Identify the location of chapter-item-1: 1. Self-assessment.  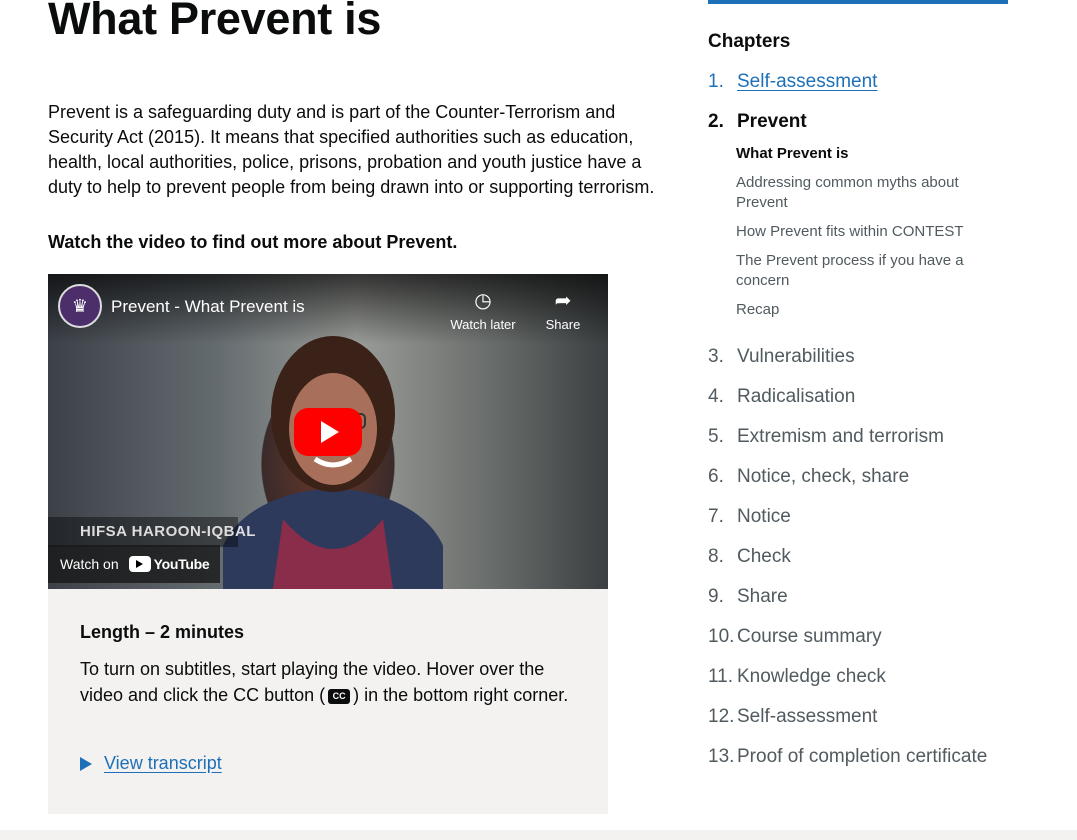
(792, 82).